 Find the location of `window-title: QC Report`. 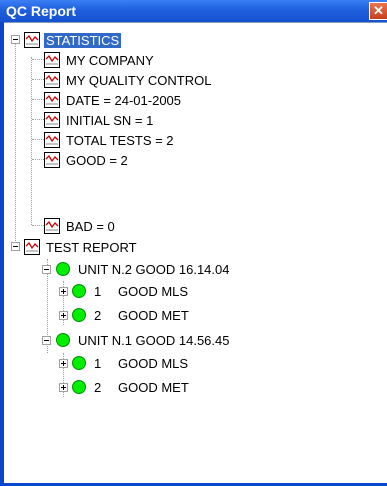

window-title: QC Report is located at coordinates (41, 11).